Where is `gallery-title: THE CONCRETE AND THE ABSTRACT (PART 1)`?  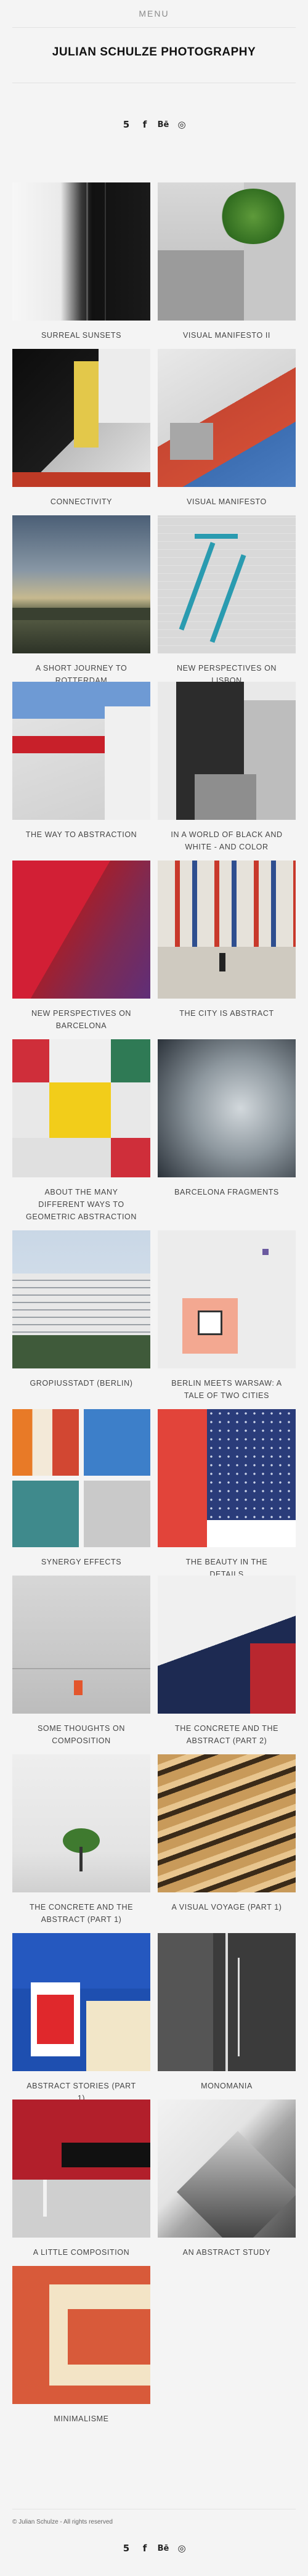 gallery-title: THE CONCRETE AND THE ABSTRACT (PART 1) is located at coordinates (81, 1913).